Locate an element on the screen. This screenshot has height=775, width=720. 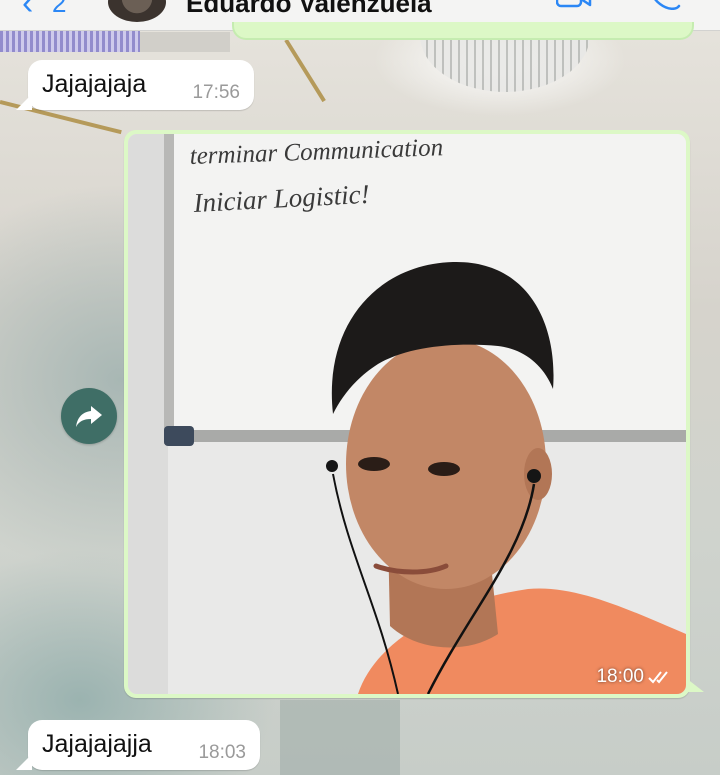
message-text: Jajajajajja is located at coordinates (97, 744).